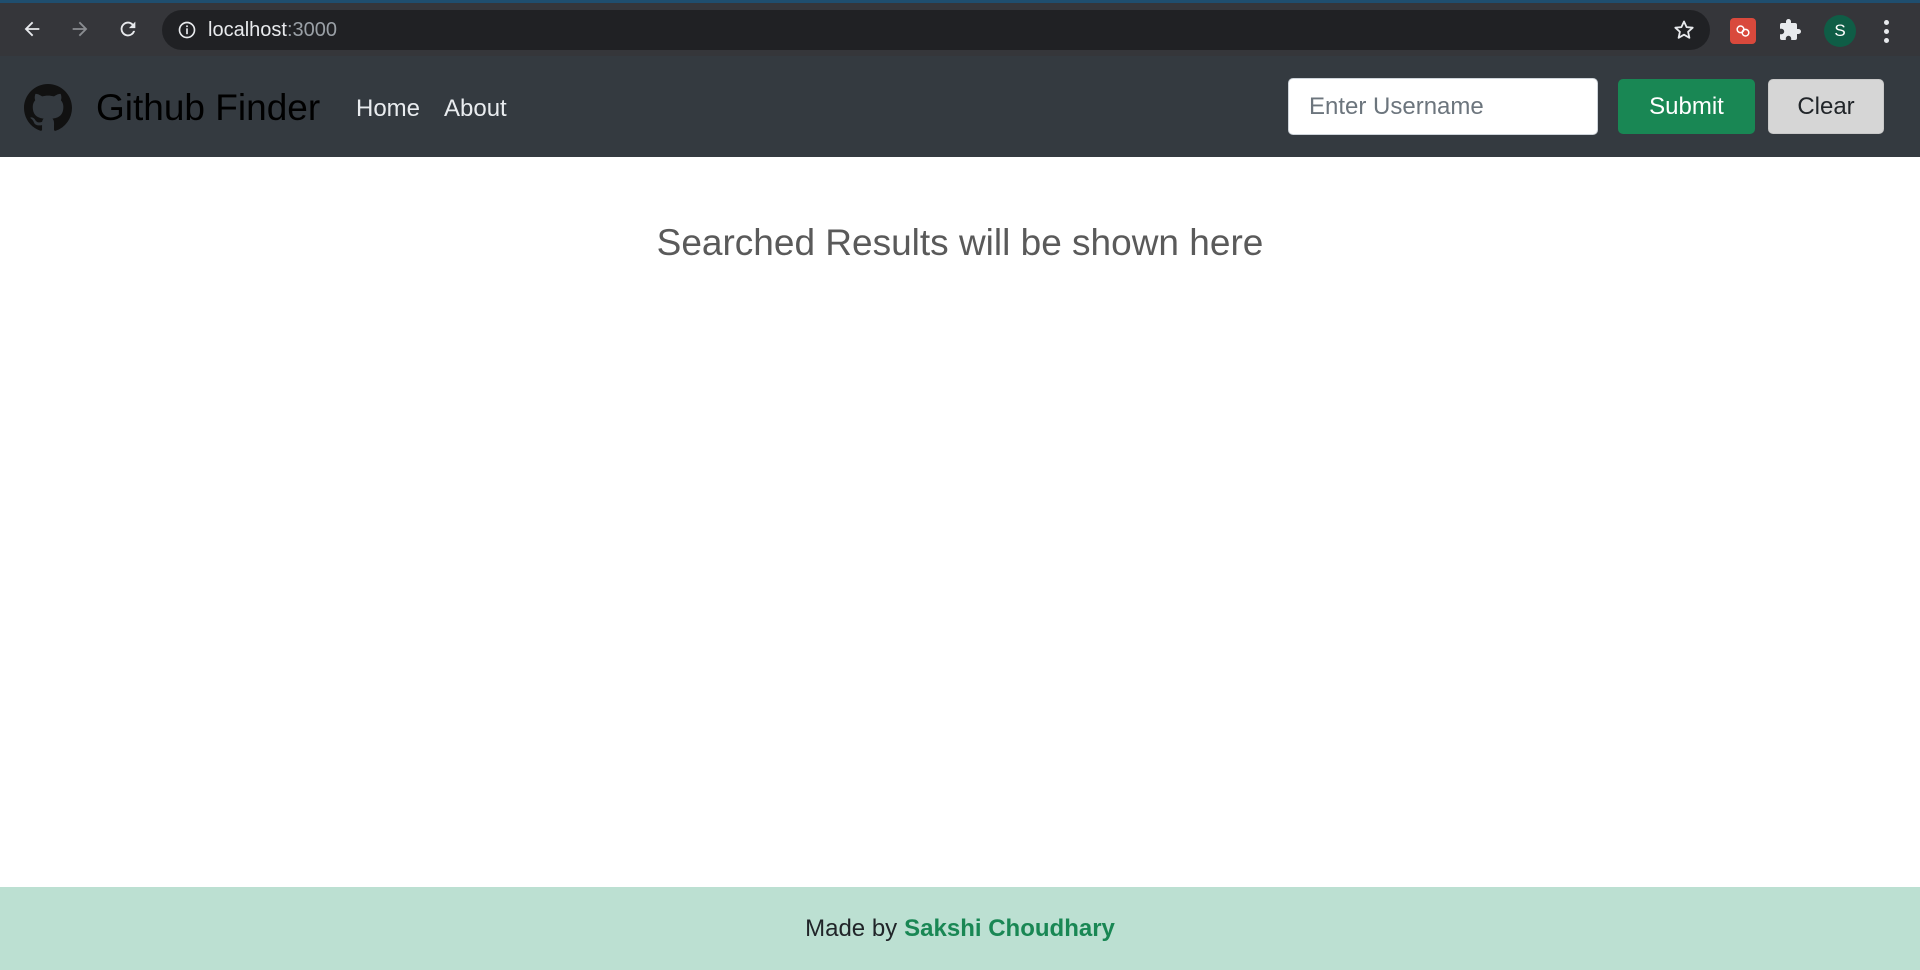  What do you see at coordinates (1886, 31) in the screenshot?
I see `kebab-menu-icon` at bounding box center [1886, 31].